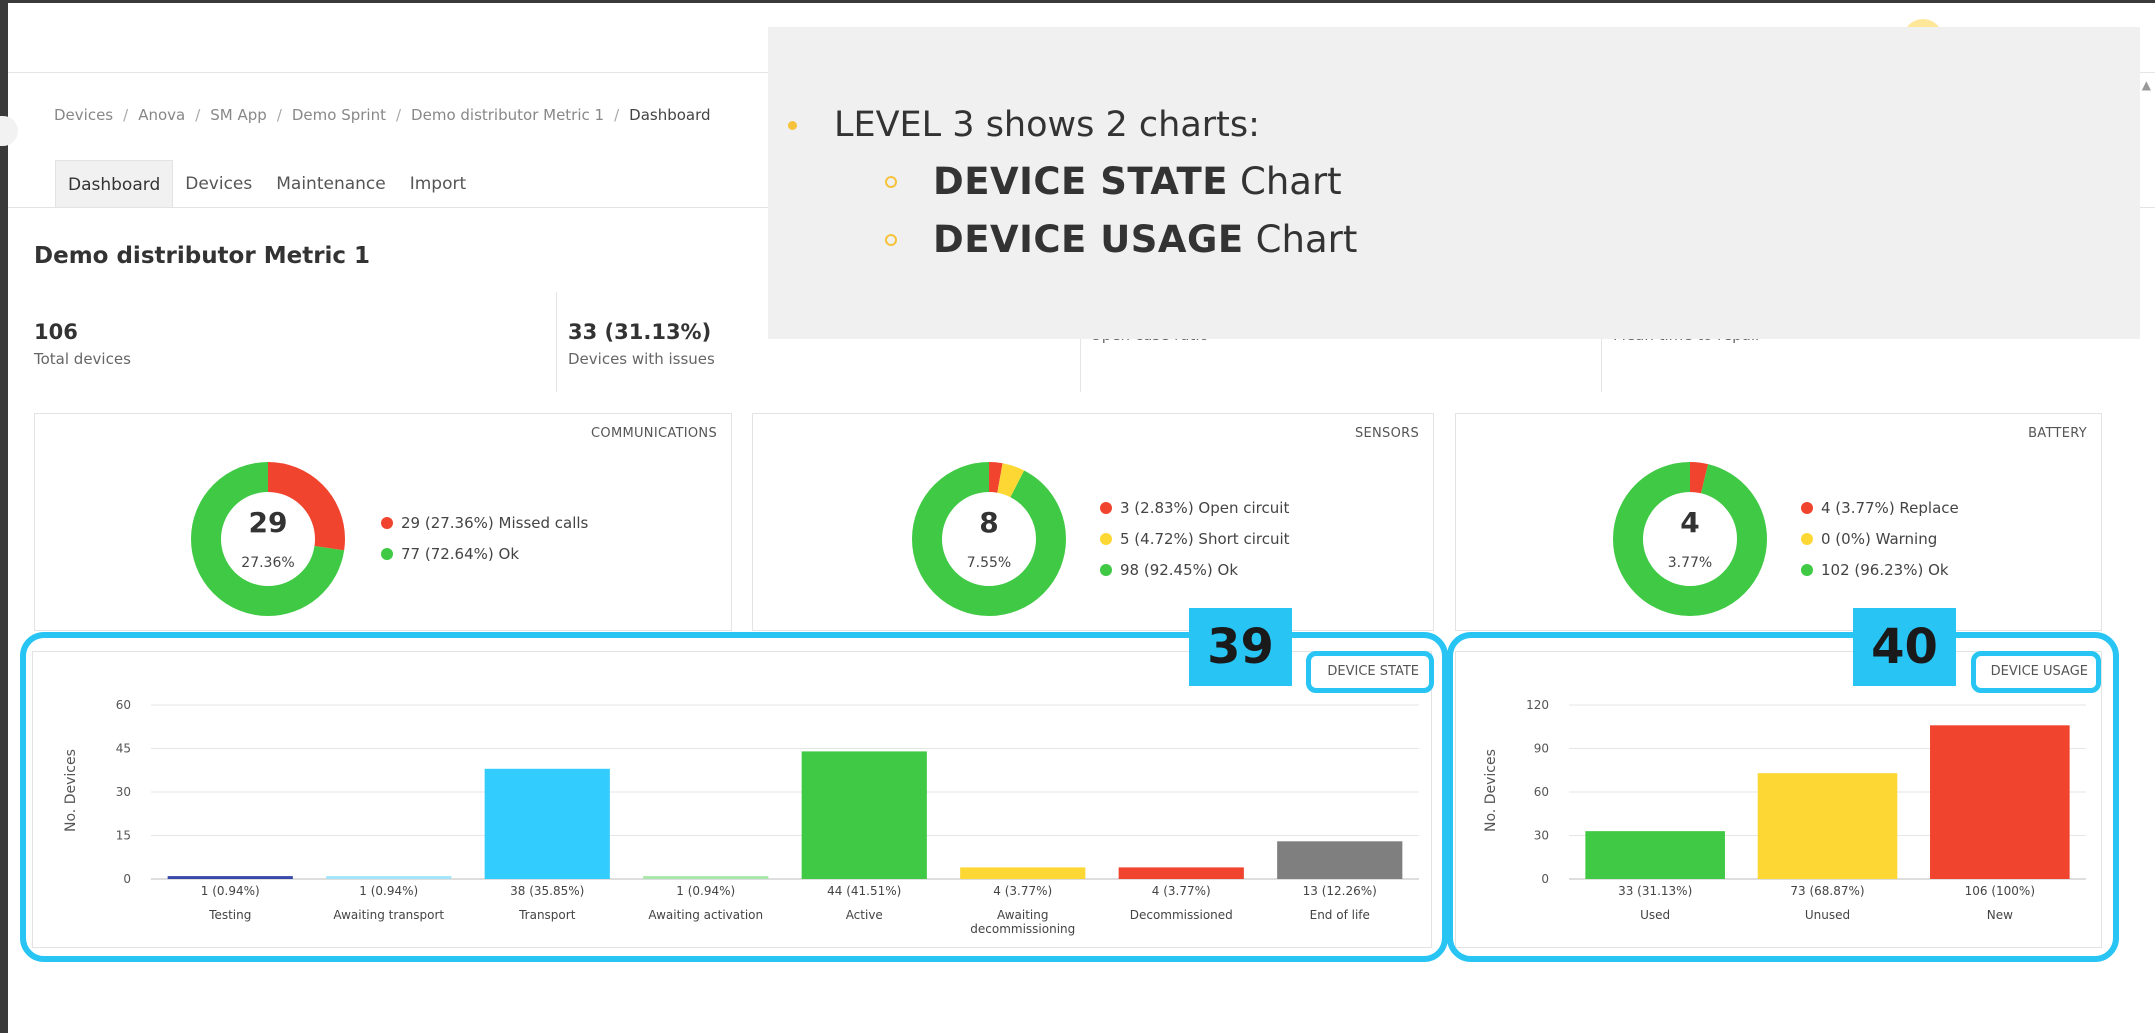 This screenshot has width=2155, height=1033. What do you see at coordinates (1205, 507) in the screenshot?
I see `legend-label: 3 (2.83%) Open circuit` at bounding box center [1205, 507].